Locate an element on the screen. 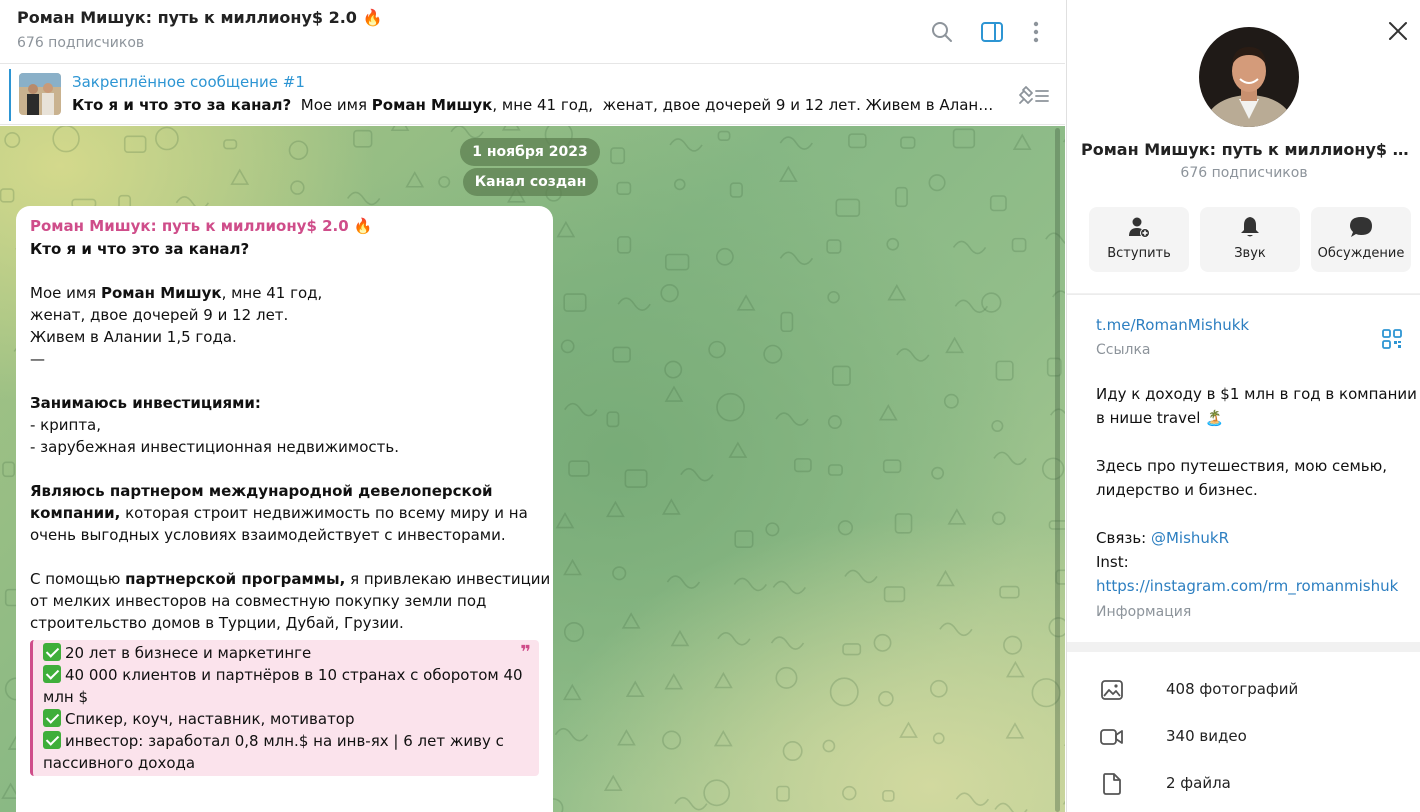  search-icon is located at coordinates (942, 32).